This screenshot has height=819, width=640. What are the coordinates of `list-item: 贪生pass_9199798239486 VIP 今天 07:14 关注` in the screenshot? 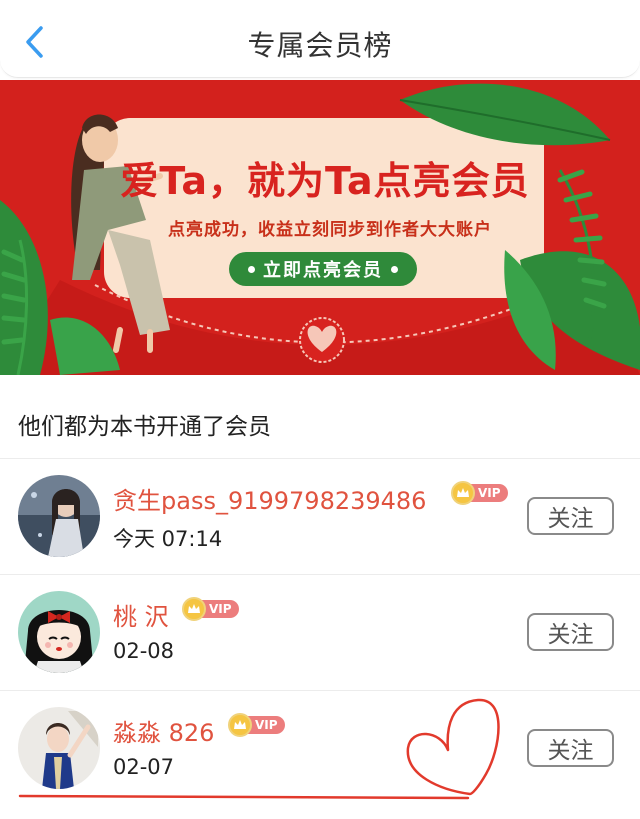 It's located at (320, 516).